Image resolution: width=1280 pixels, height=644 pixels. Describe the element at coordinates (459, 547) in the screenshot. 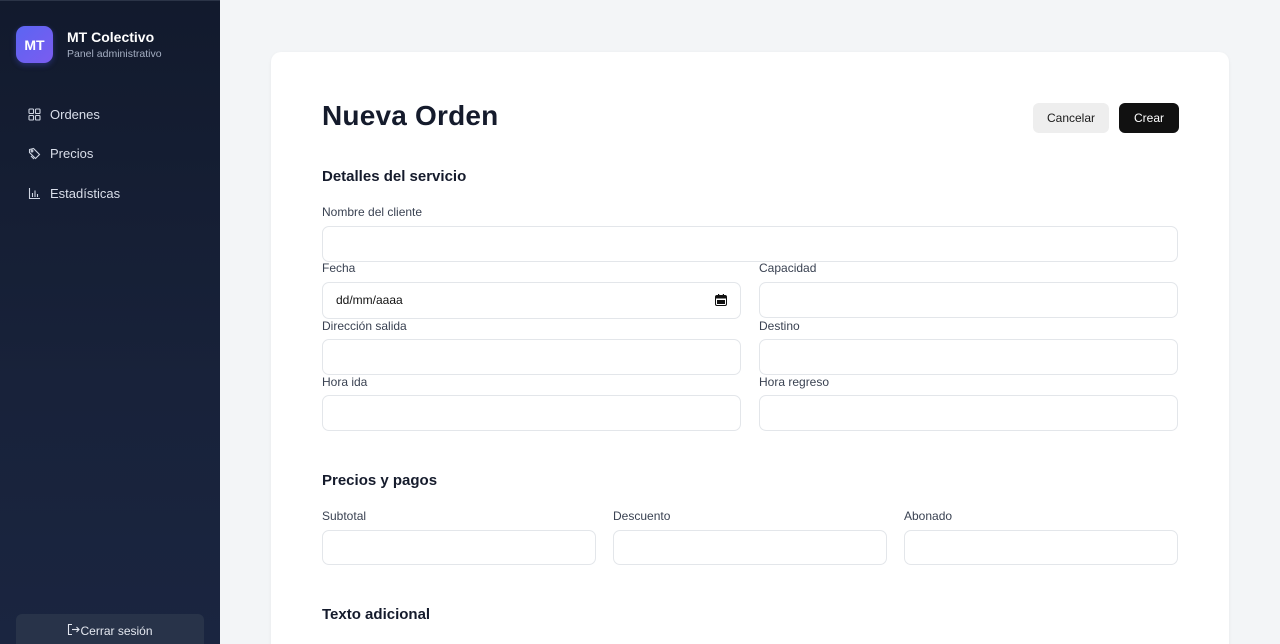

I see `subtotal-input` at that location.